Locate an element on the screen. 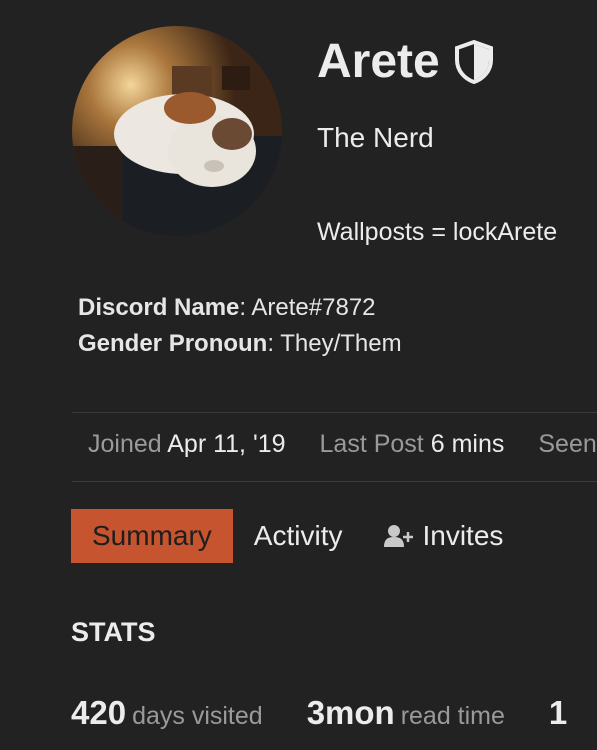  stat-partial: 1 is located at coordinates (558, 712).